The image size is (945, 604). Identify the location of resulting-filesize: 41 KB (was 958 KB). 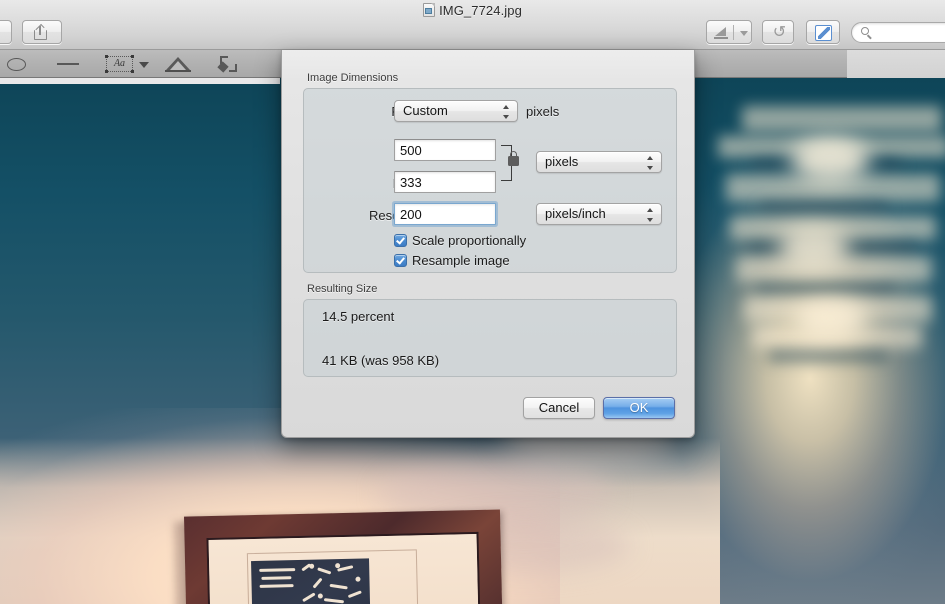
(381, 360).